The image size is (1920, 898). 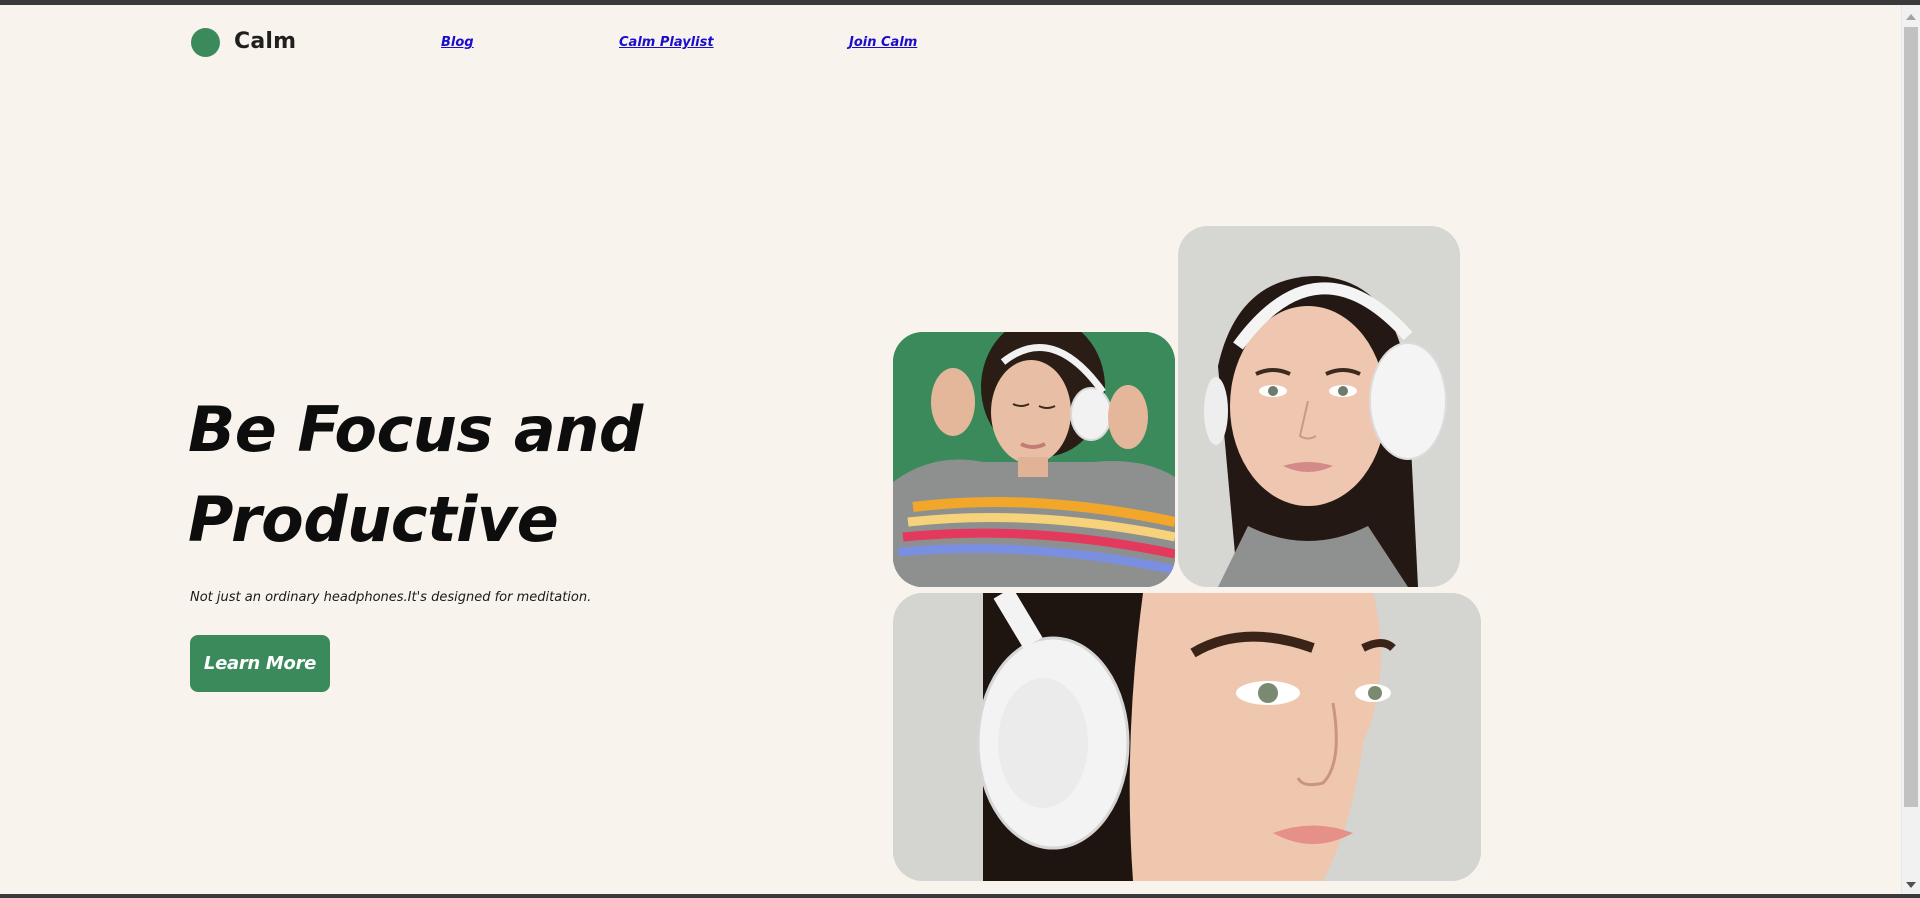 I want to click on hero-photo-closeup, so click(x=1187, y=737).